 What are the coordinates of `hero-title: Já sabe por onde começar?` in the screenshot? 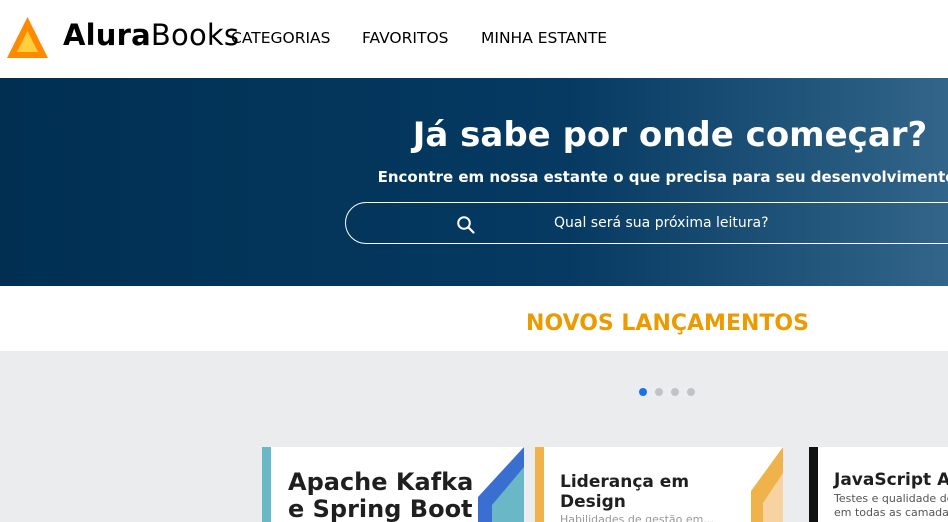 It's located at (670, 135).